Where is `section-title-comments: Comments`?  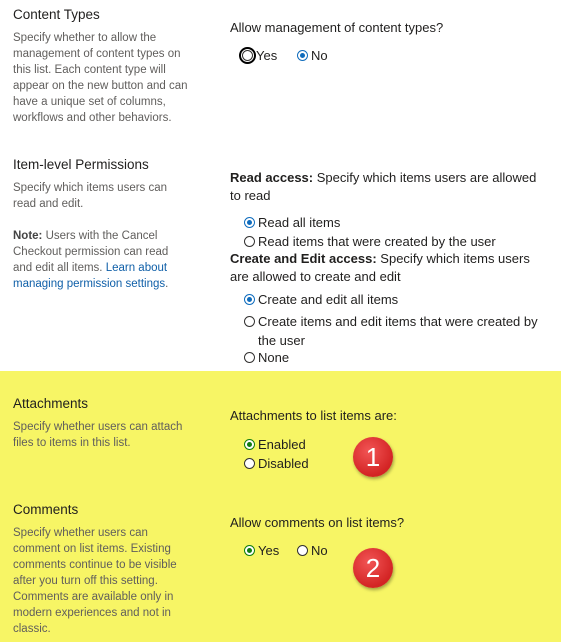
section-title-comments: Comments is located at coordinates (46, 509).